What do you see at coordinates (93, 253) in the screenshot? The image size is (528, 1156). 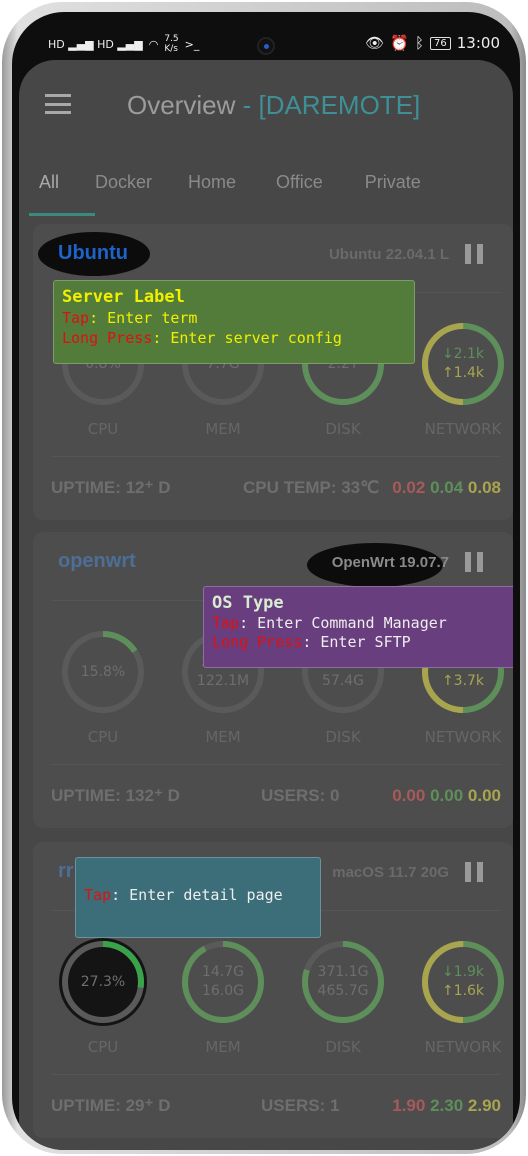 I see `server-name: Ubuntu` at bounding box center [93, 253].